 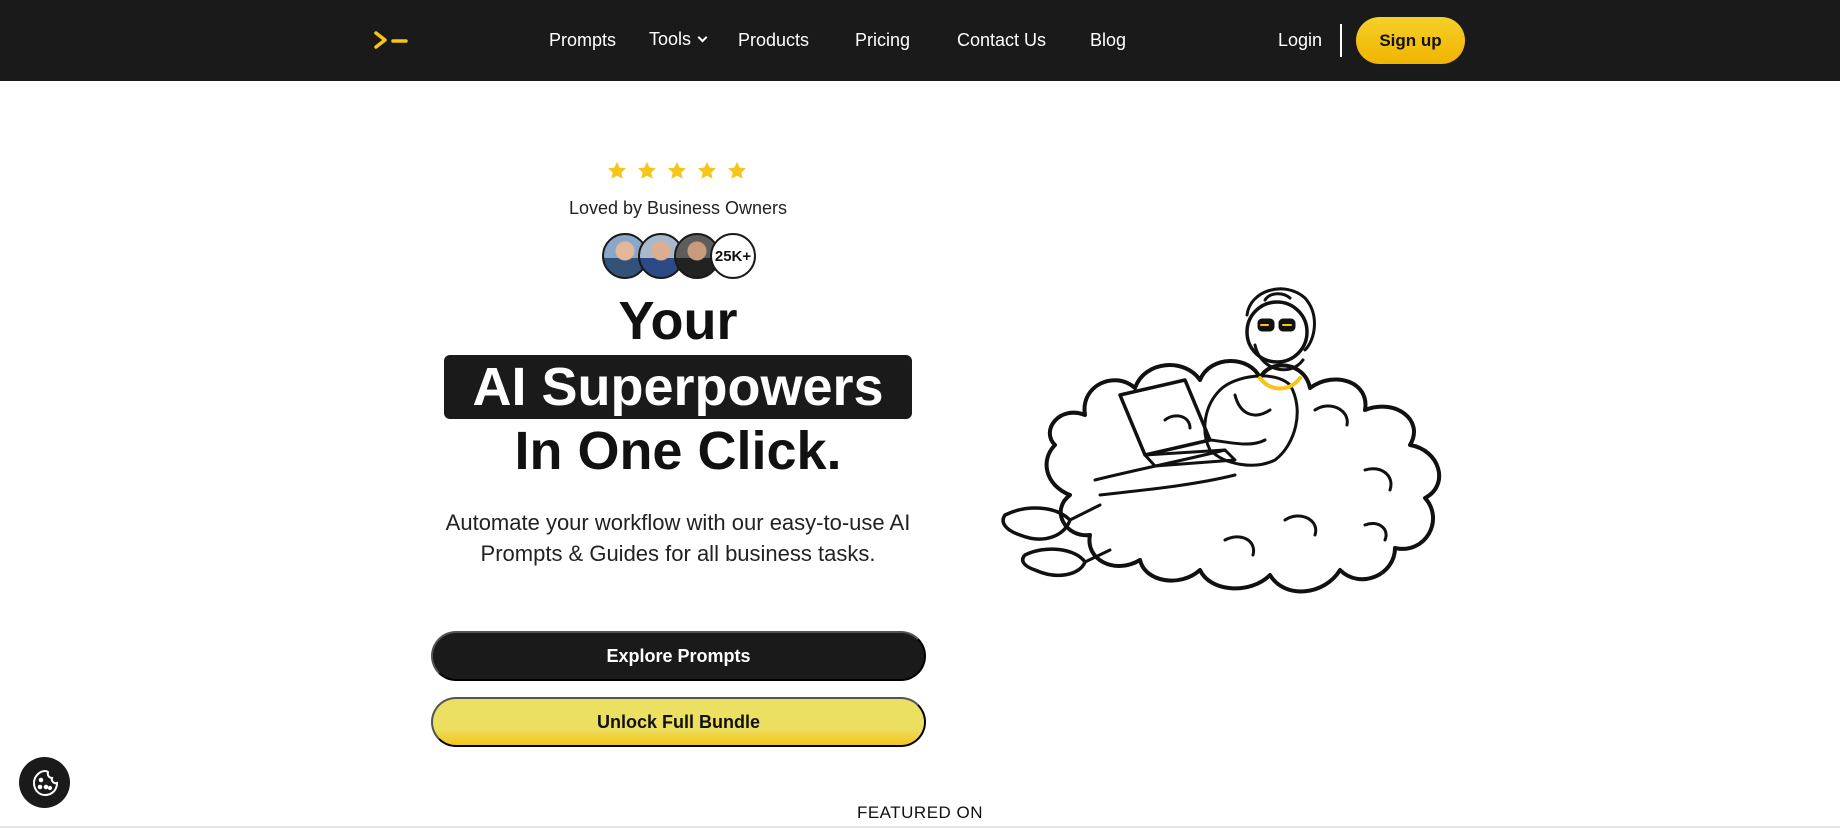 I want to click on nav-link-prompts: Prompts, so click(x=582, y=40).